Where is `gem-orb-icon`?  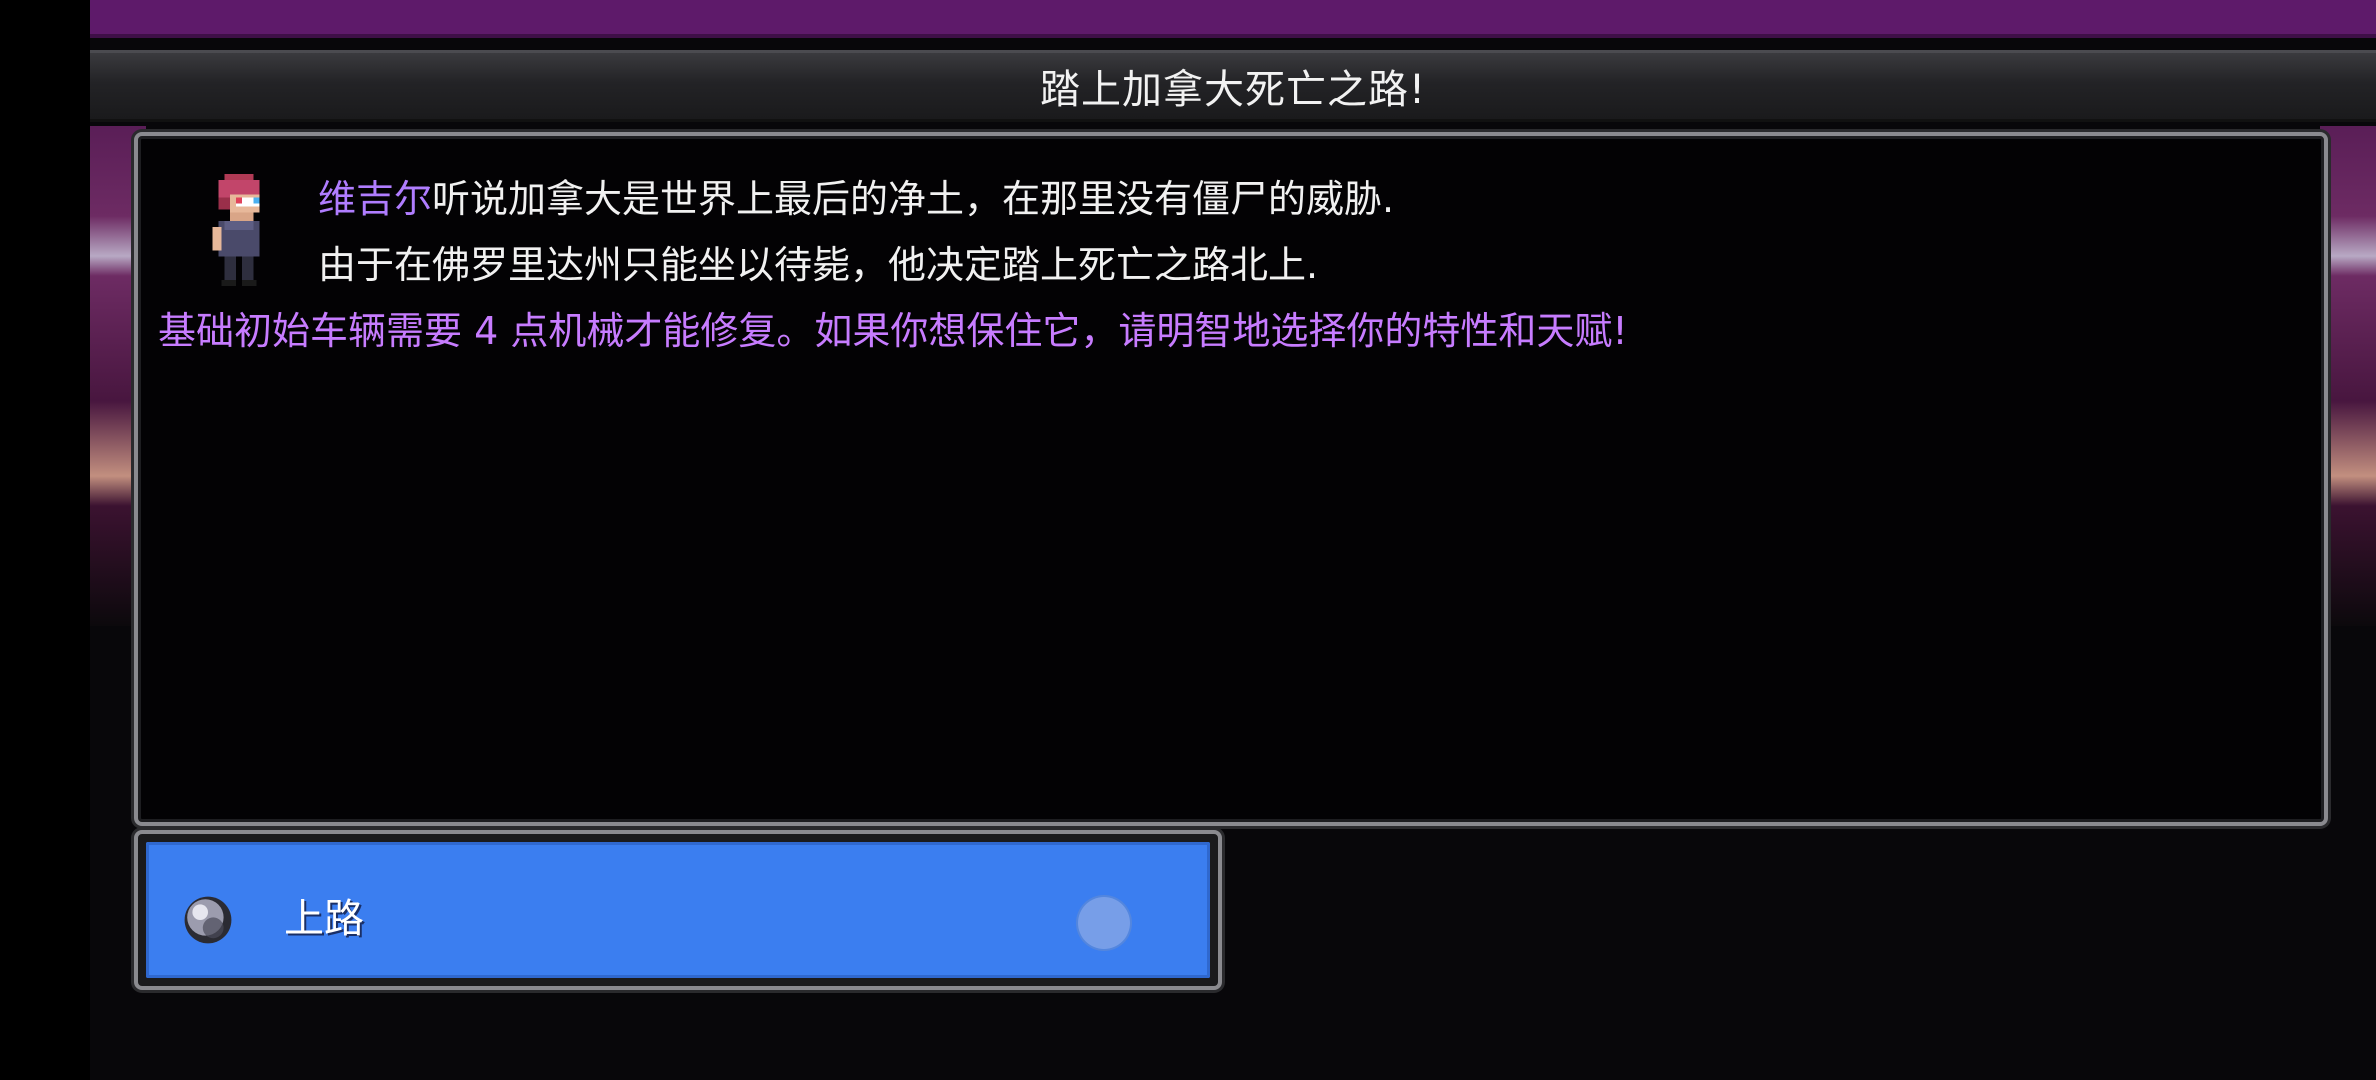
gem-orb-icon is located at coordinates (208, 920).